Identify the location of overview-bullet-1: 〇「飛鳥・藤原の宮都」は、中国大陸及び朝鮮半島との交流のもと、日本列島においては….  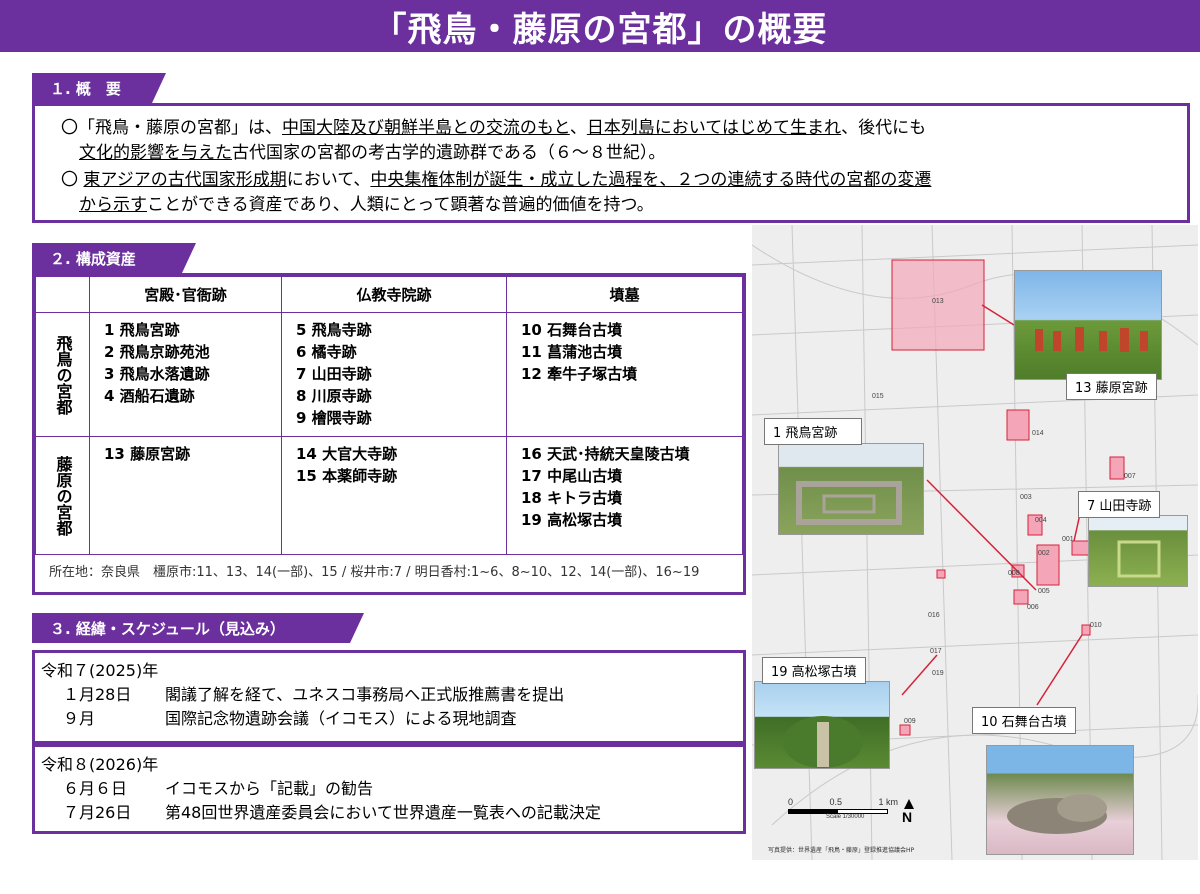
(611, 141).